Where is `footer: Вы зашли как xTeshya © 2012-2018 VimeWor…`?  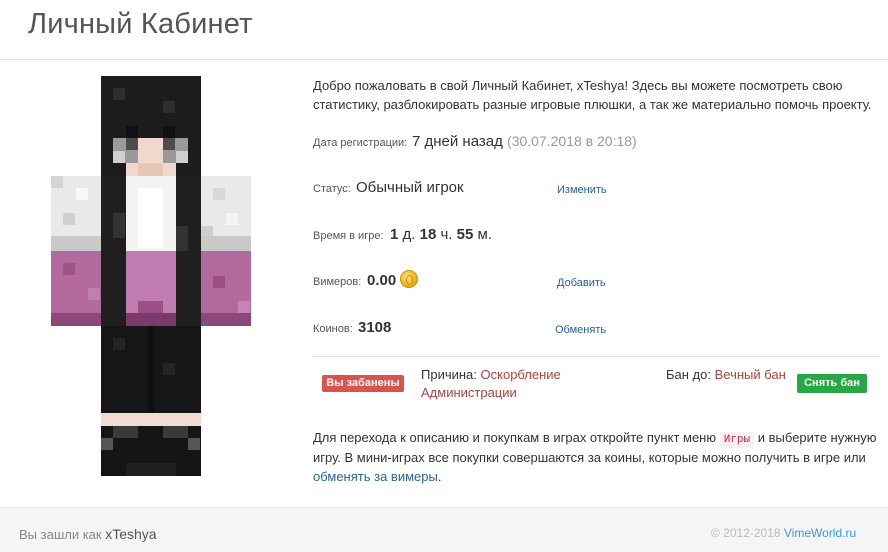
footer: Вы зашли как xTeshya © 2012-2018 VimeWor… is located at coordinates (444, 529).